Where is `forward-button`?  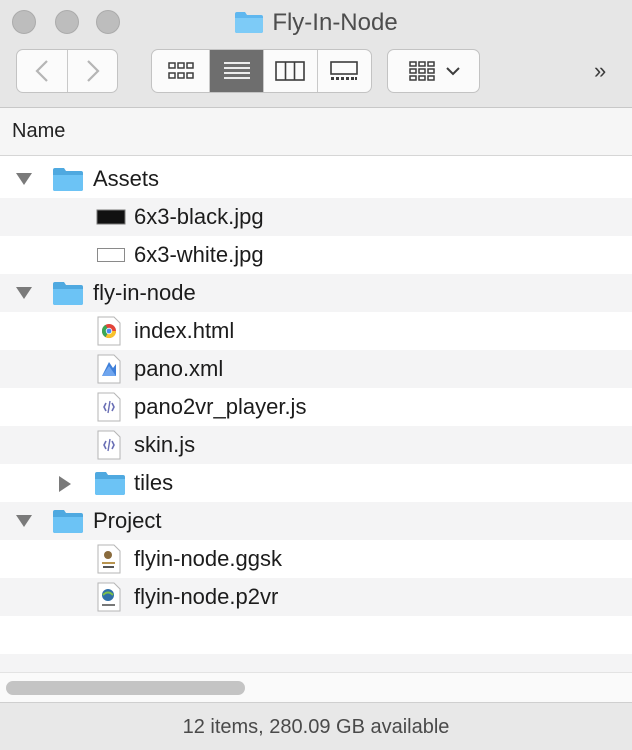 forward-button is located at coordinates (92, 71).